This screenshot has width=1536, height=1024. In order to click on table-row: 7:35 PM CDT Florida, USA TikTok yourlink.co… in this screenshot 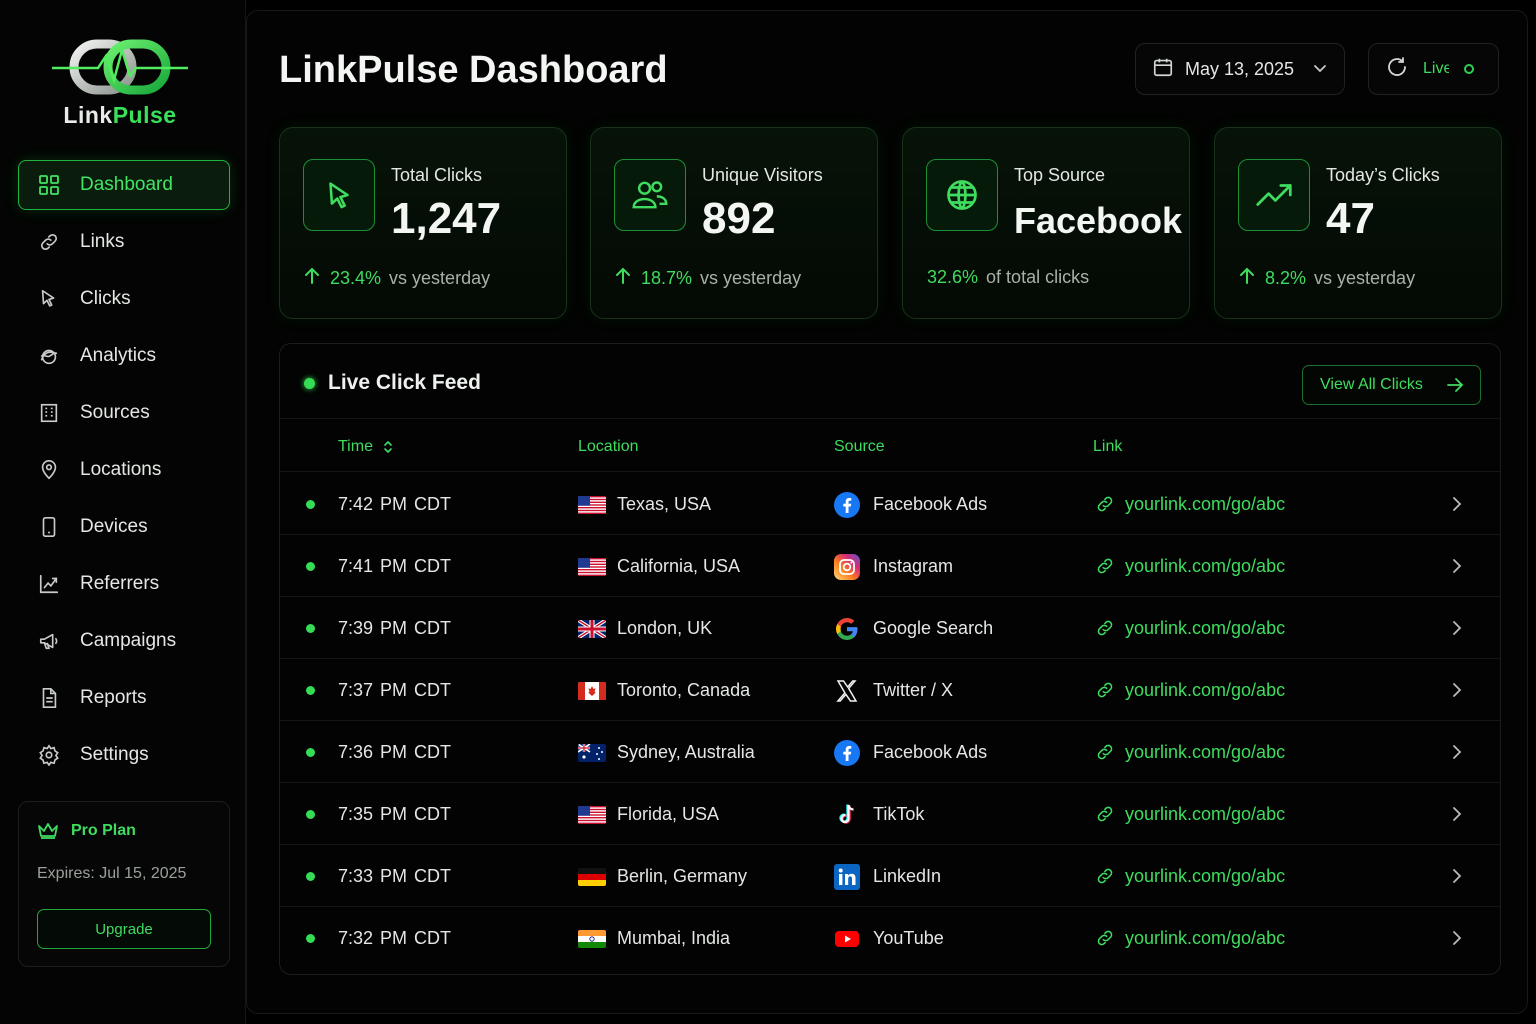, I will do `click(890, 814)`.